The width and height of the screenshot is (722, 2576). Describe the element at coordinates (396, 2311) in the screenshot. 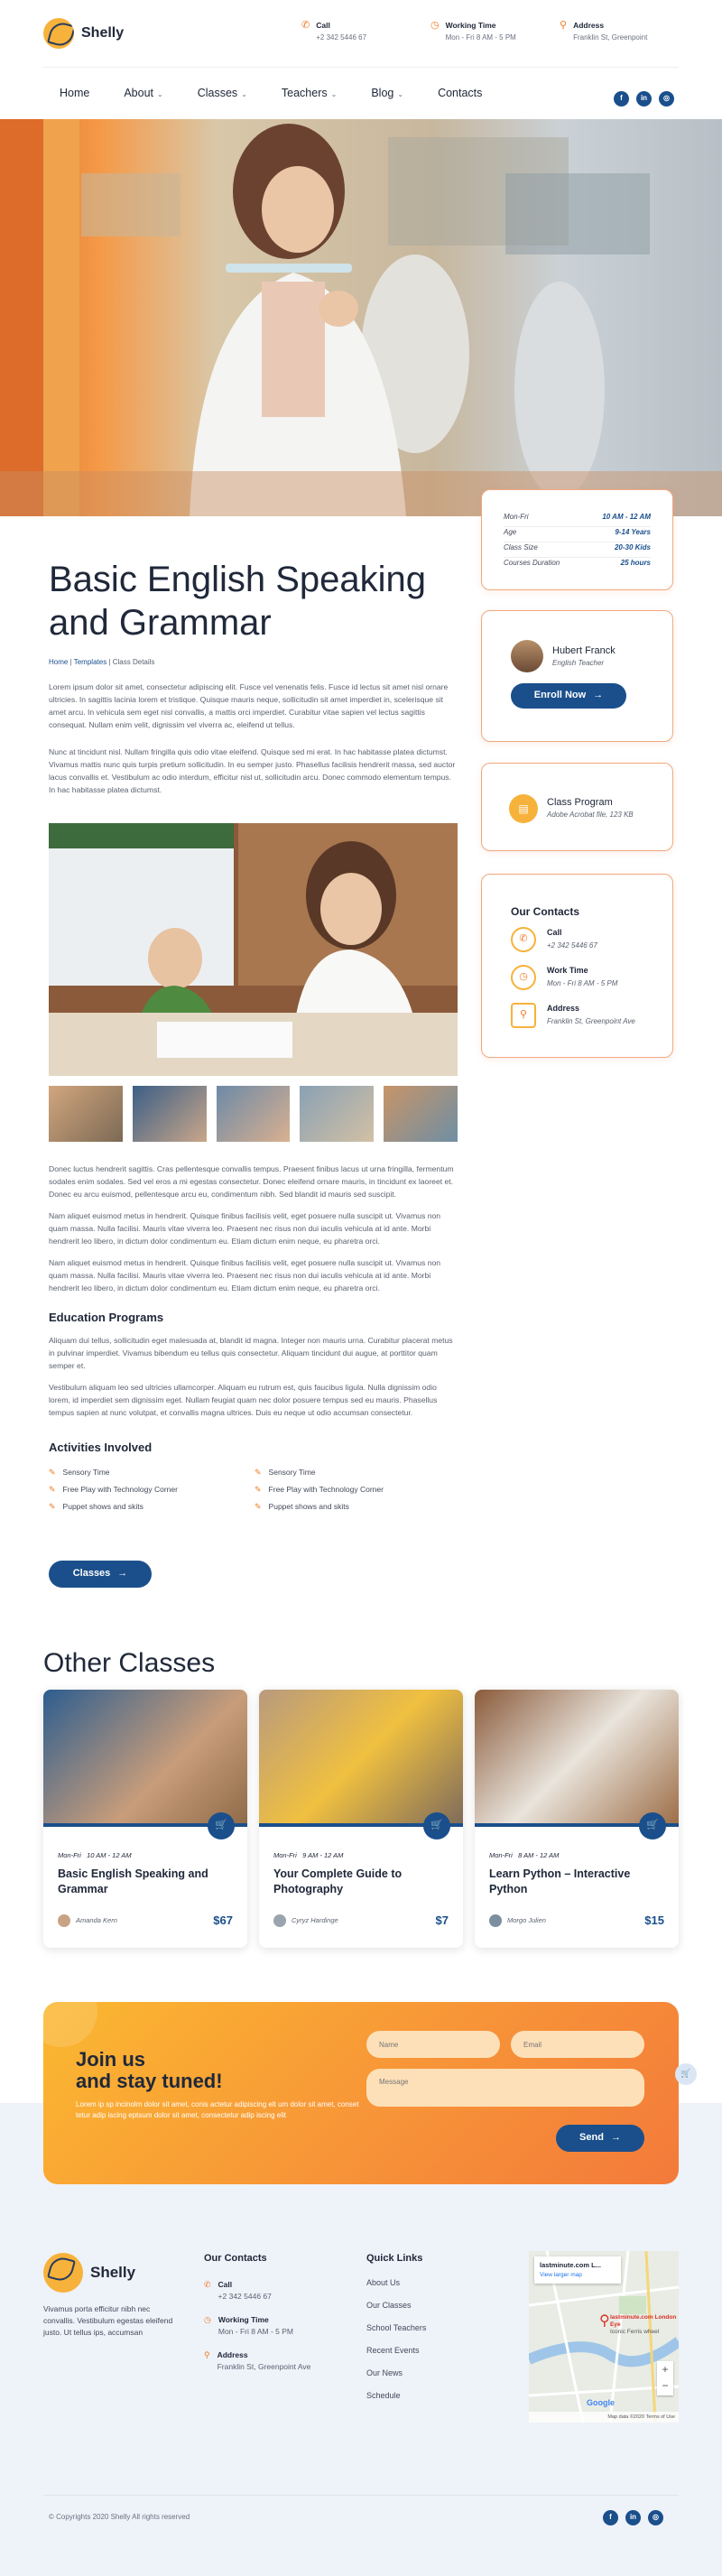

I see `footer-link: Our Classes` at that location.